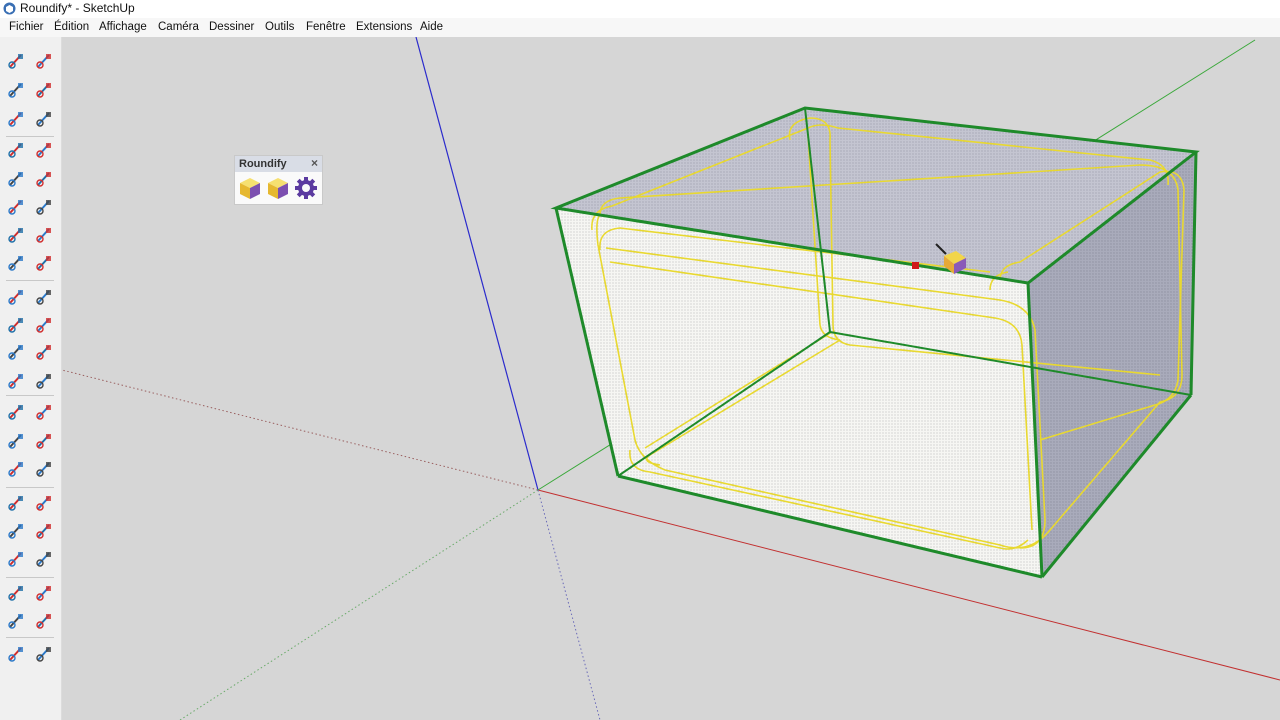 This screenshot has height=720, width=1280. What do you see at coordinates (16, 207) in the screenshot?
I see `circle-tool` at bounding box center [16, 207].